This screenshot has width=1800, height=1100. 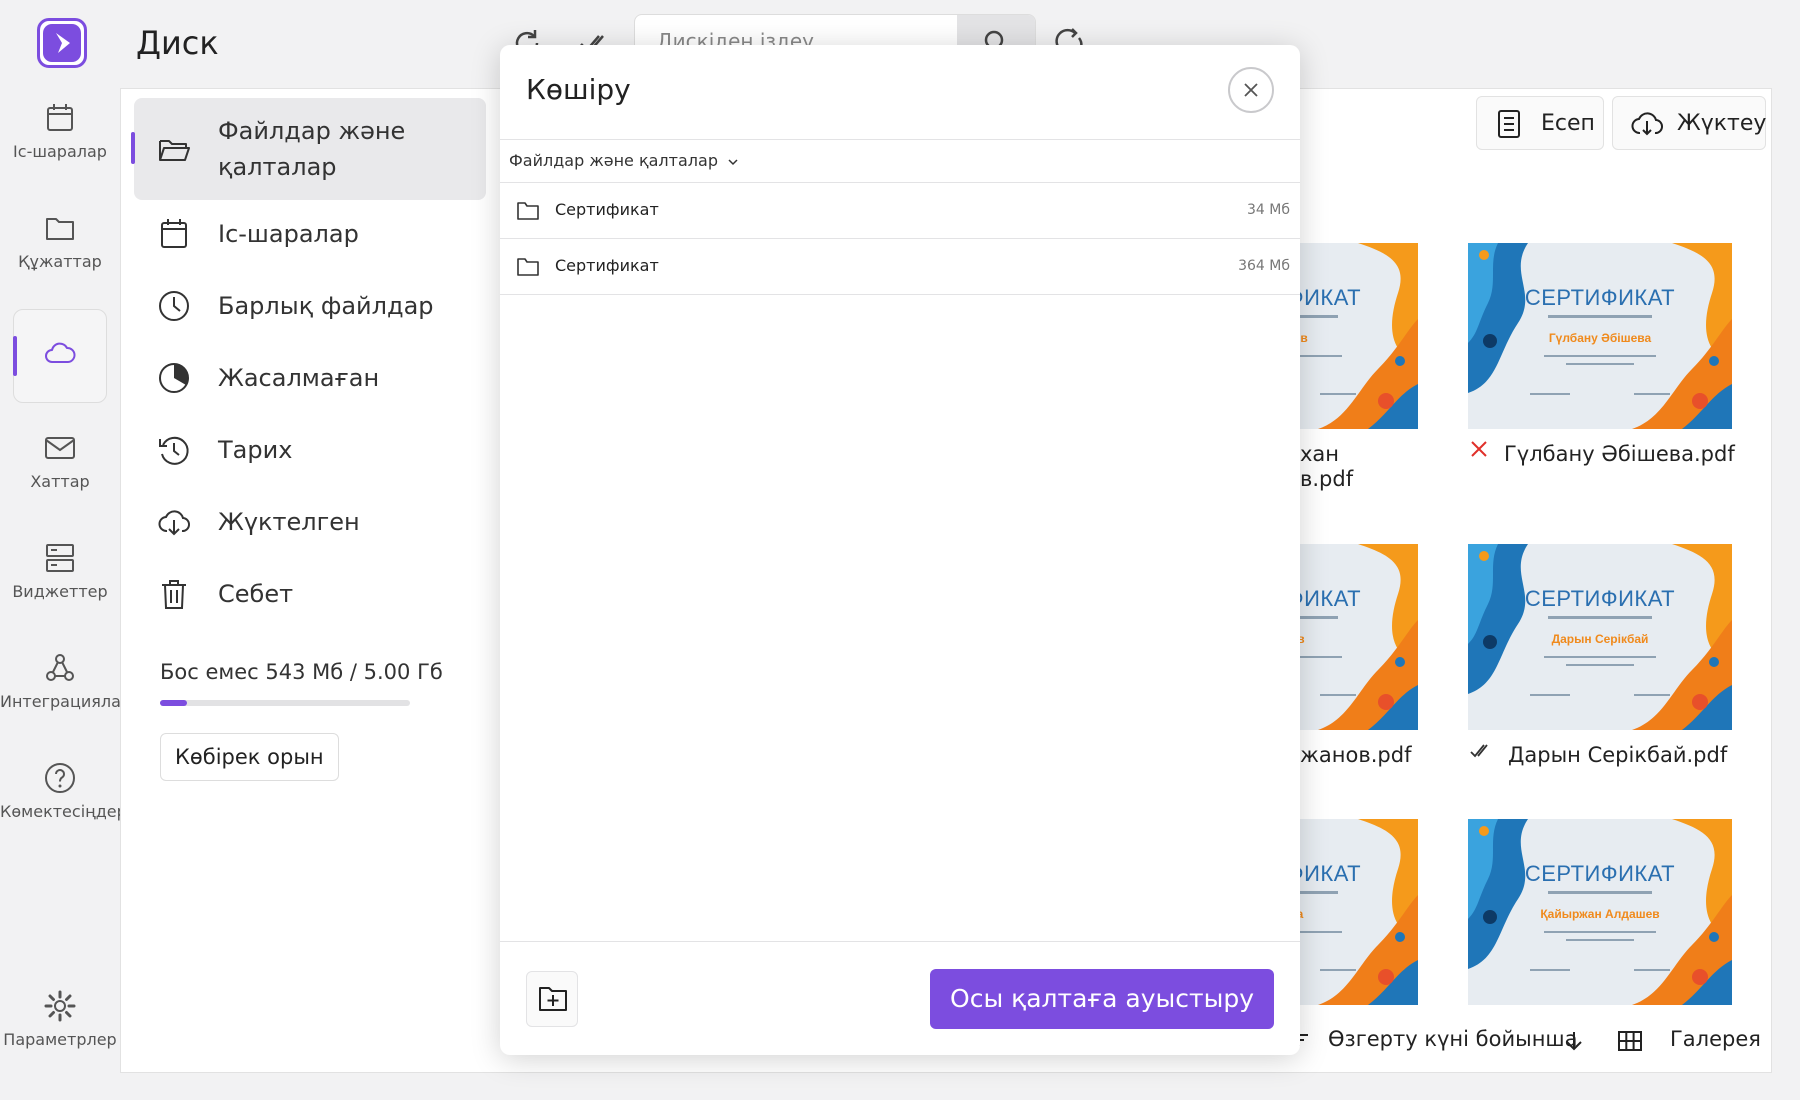 I want to click on clock-icon, so click(x=174, y=306).